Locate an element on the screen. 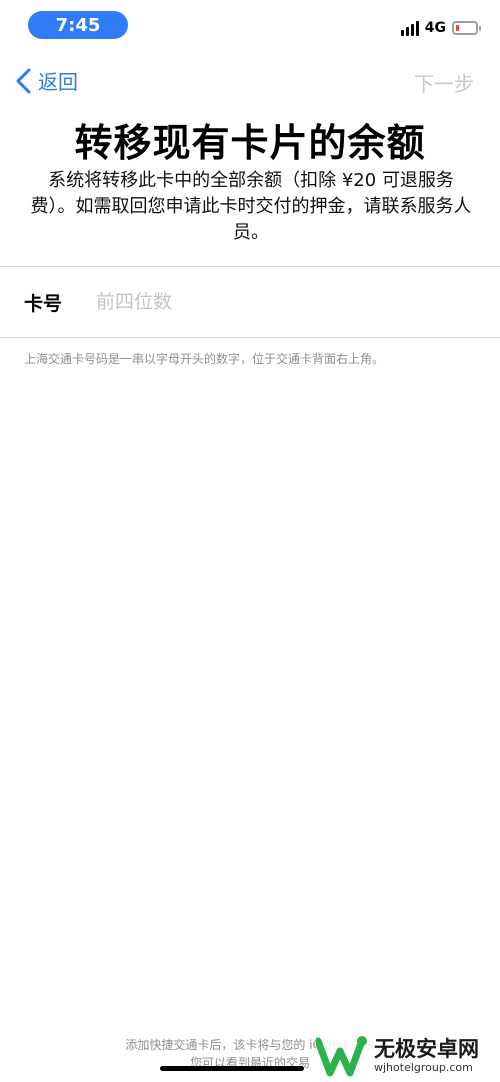 The image size is (500, 1082). home-indicator is located at coordinates (232, 1068).